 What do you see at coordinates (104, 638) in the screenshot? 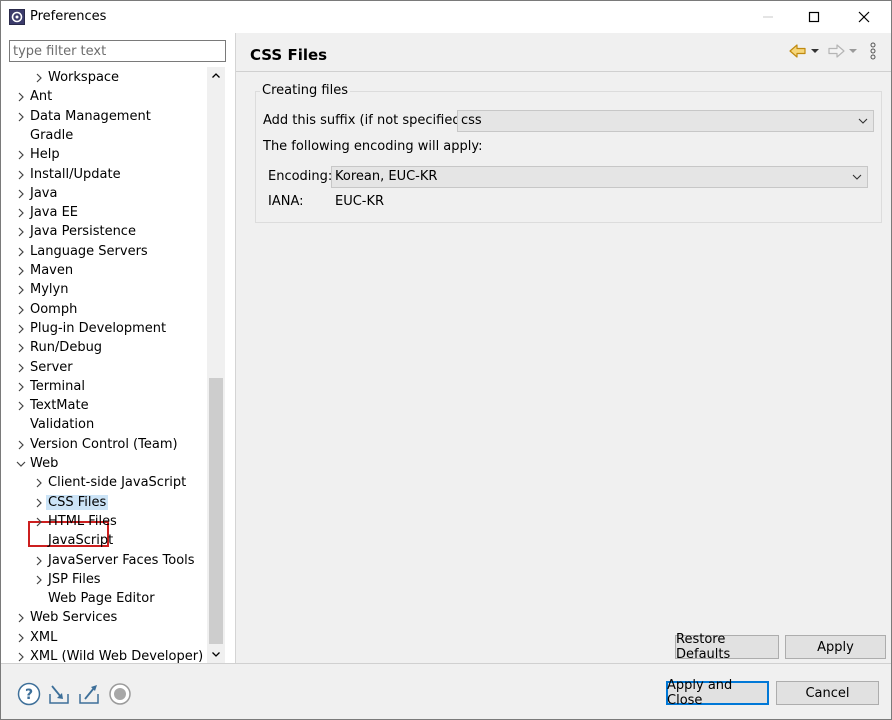
I see `tree-item: XML` at bounding box center [104, 638].